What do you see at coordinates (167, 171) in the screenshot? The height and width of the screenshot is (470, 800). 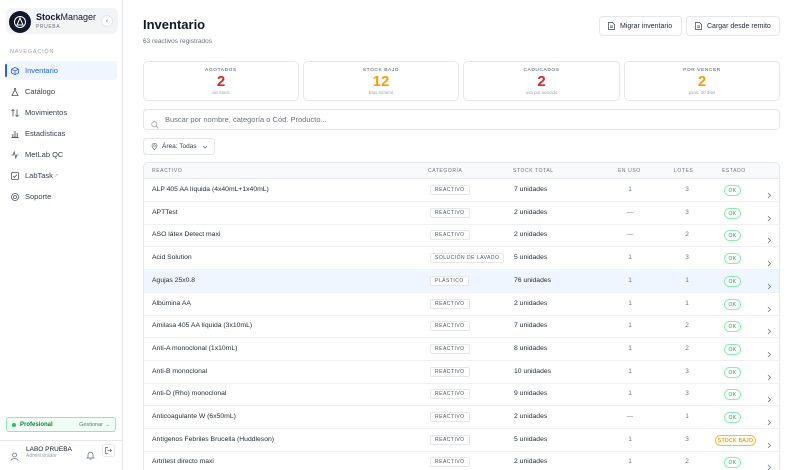 I see `column-header-reactivo: REACTIVO` at bounding box center [167, 171].